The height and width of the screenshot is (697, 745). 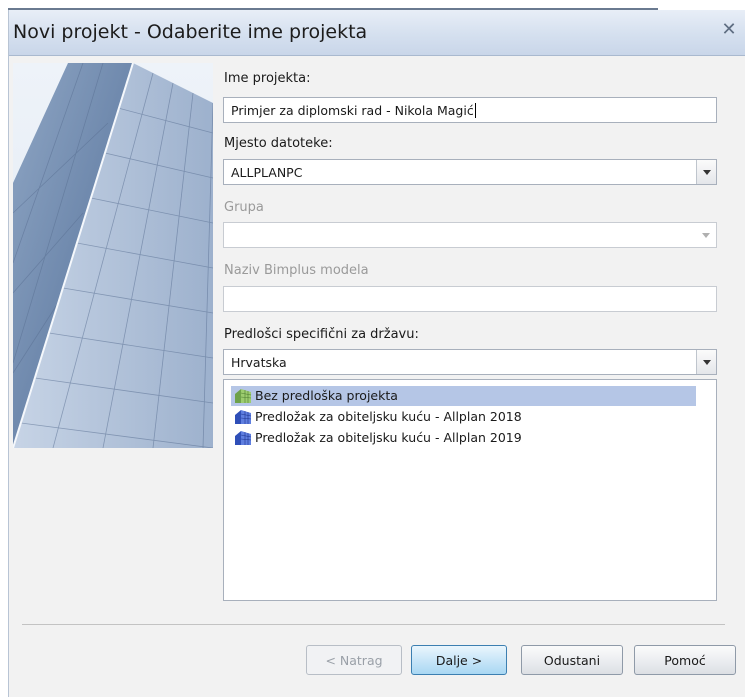 What do you see at coordinates (244, 207) in the screenshot?
I see `group-label: Grupa` at bounding box center [244, 207].